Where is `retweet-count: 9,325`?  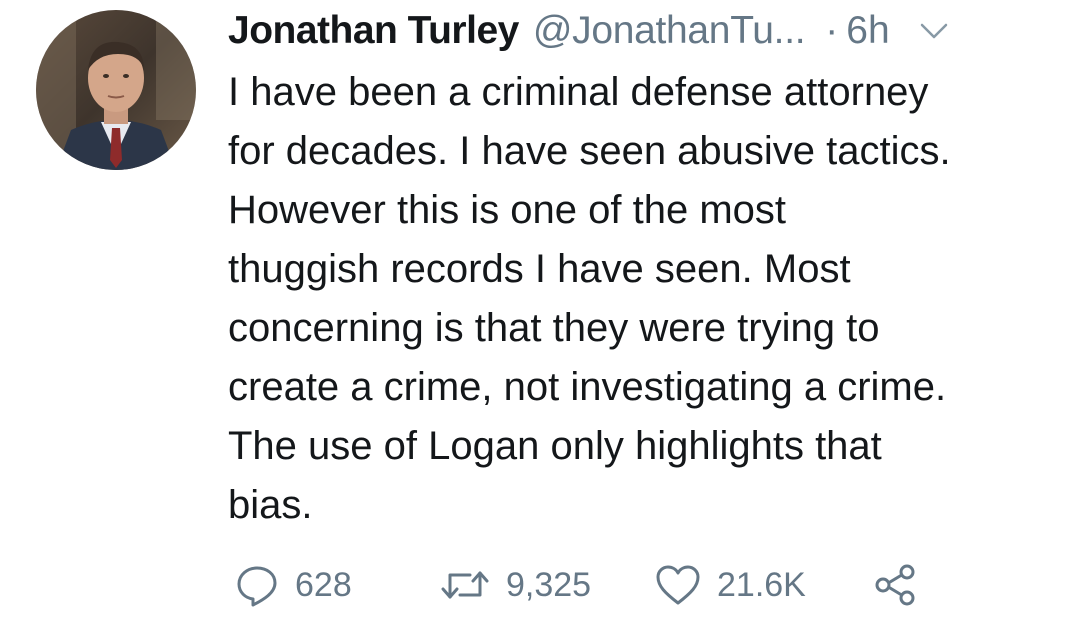 retweet-count: 9,325 is located at coordinates (549, 584).